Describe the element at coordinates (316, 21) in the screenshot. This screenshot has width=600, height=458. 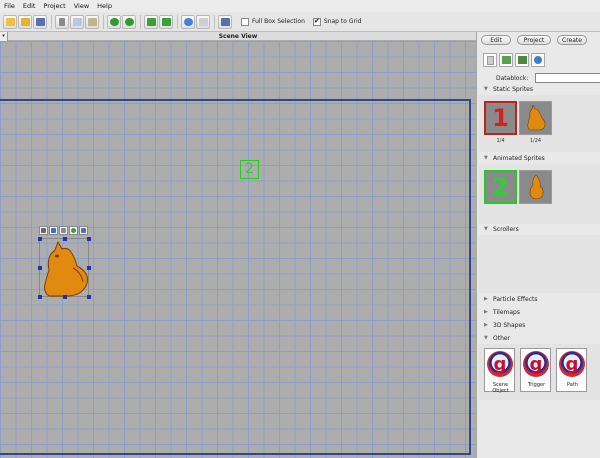
I see `checkbox-checked: ✔` at that location.